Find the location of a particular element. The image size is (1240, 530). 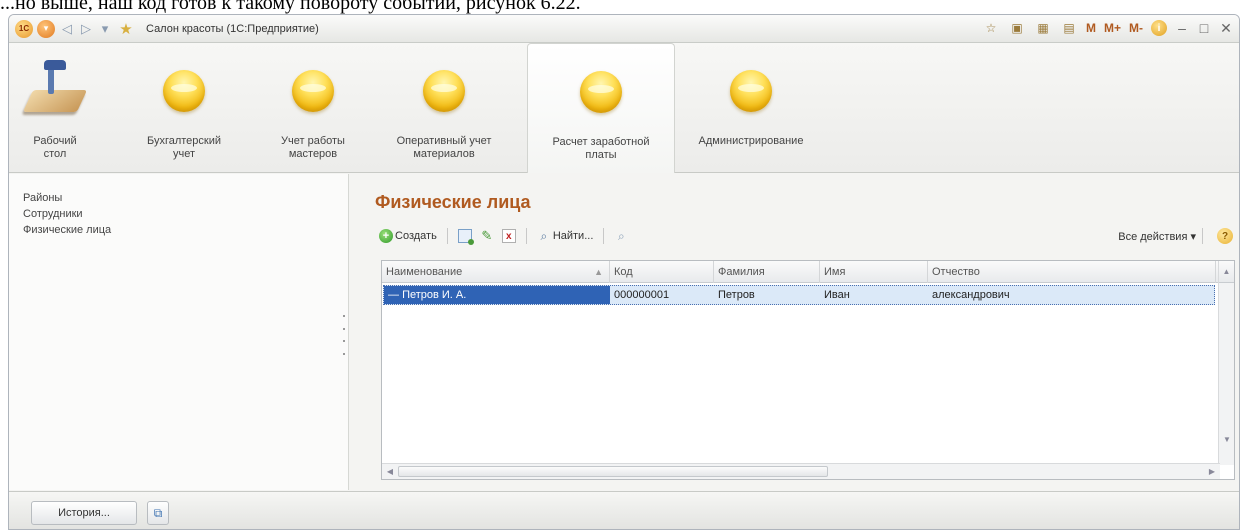

panel-splitter-handle is located at coordinates (345, 335).